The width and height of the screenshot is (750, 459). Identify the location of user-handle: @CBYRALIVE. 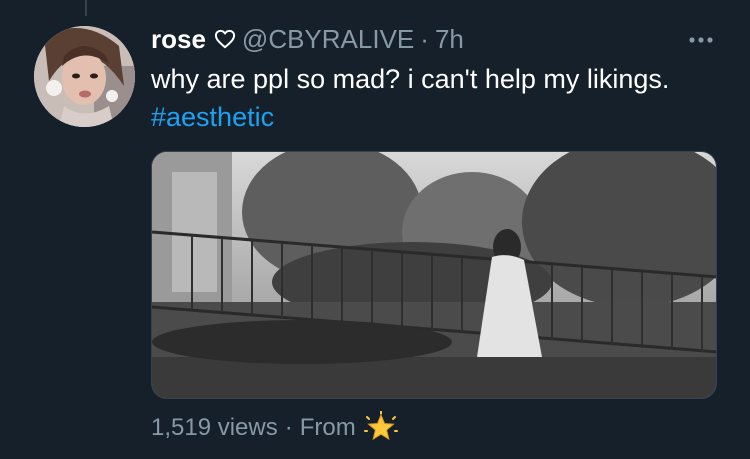
(328, 39).